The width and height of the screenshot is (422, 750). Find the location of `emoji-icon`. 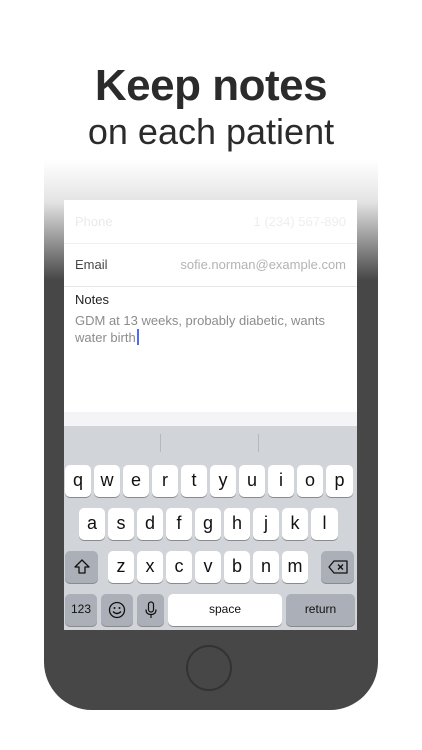

emoji-icon is located at coordinates (117, 609).